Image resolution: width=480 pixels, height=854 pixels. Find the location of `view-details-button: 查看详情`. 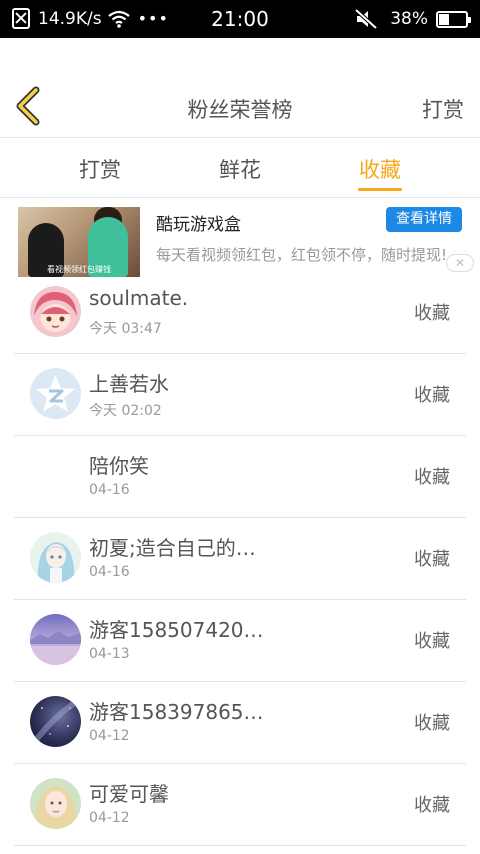

view-details-button: 查看详情 is located at coordinates (424, 219).